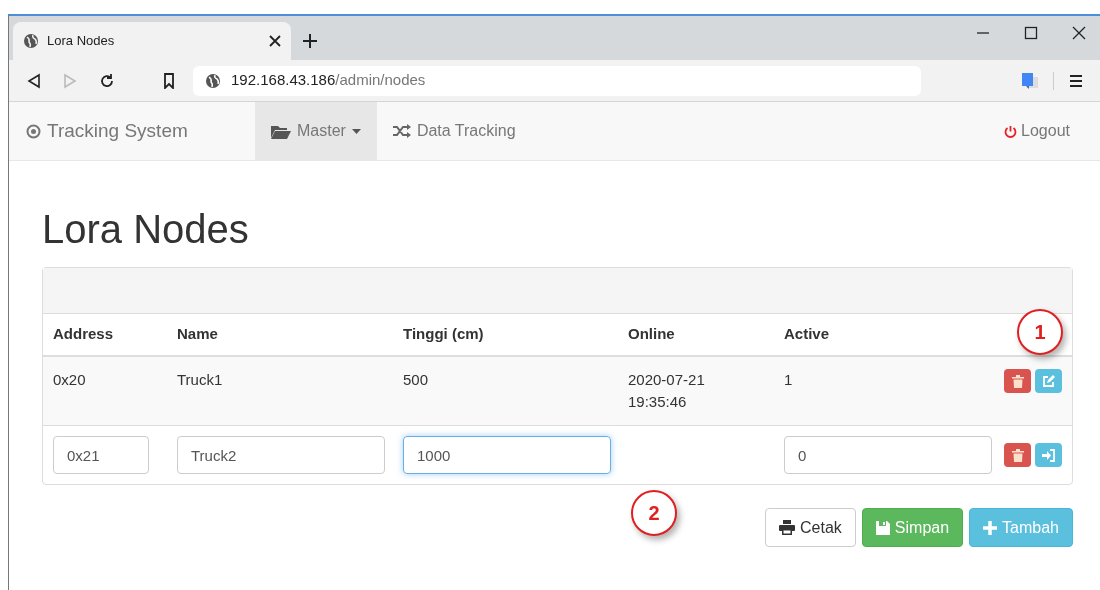 The image size is (1100, 590). What do you see at coordinates (328, 80) in the screenshot?
I see `url-text: 192.168.43.186/admin/nodes` at bounding box center [328, 80].